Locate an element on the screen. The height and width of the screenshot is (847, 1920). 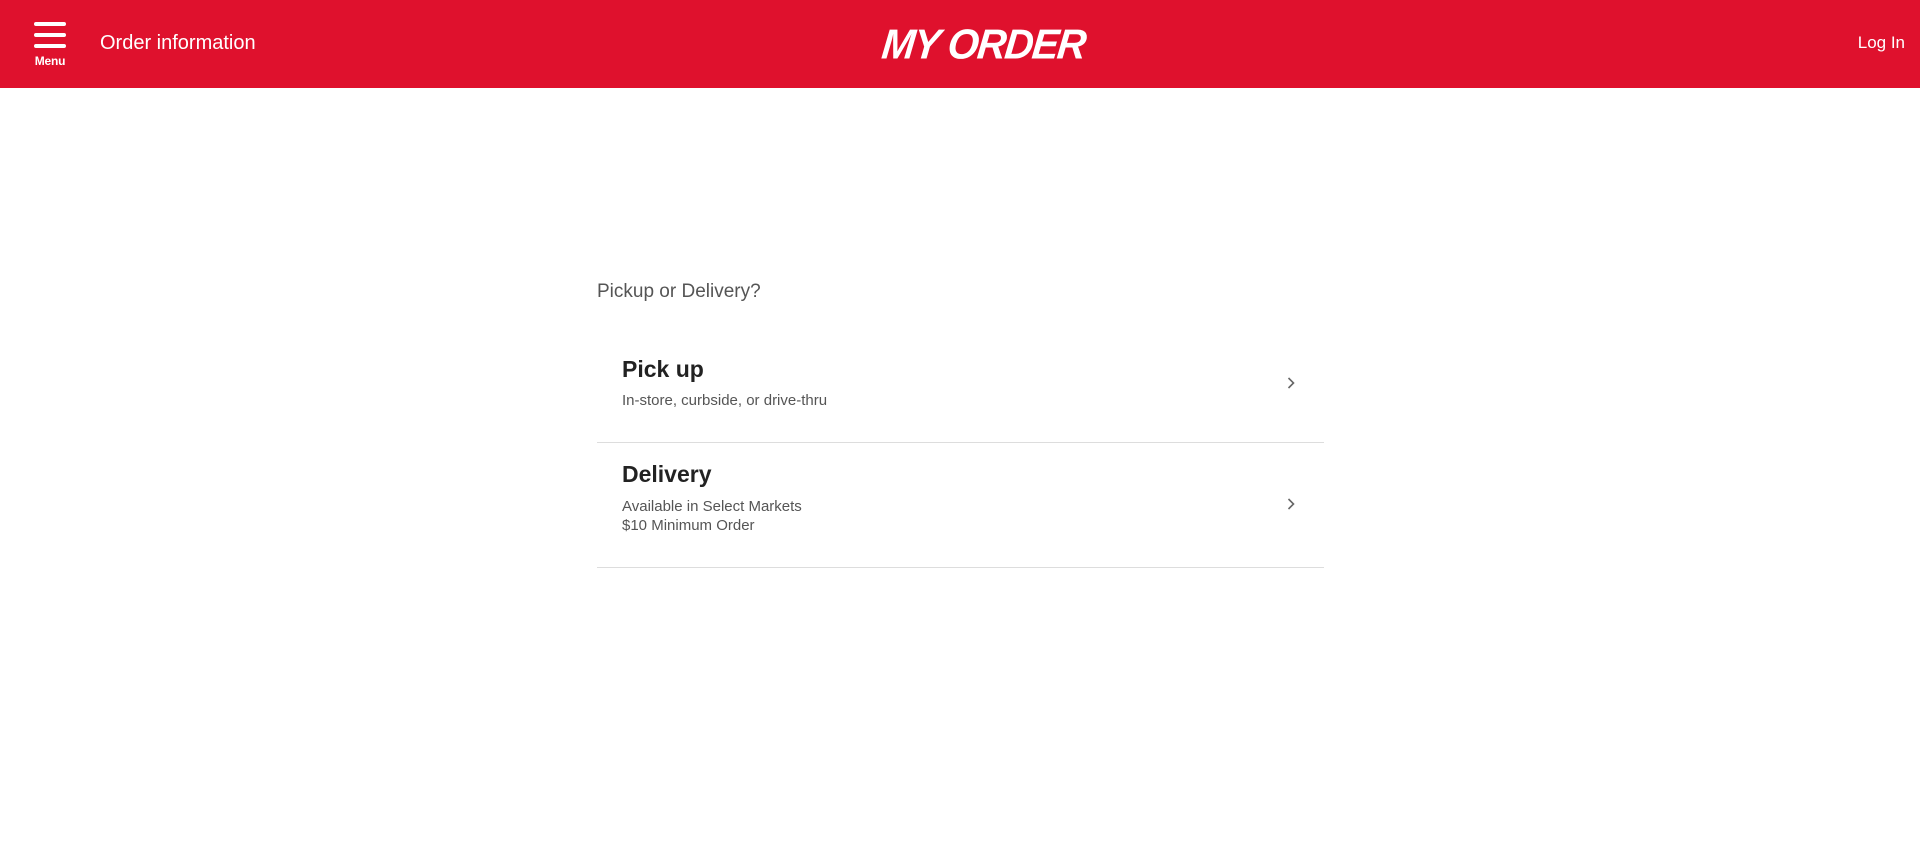
delivery-availability: Available in Select Markets is located at coordinates (712, 506).